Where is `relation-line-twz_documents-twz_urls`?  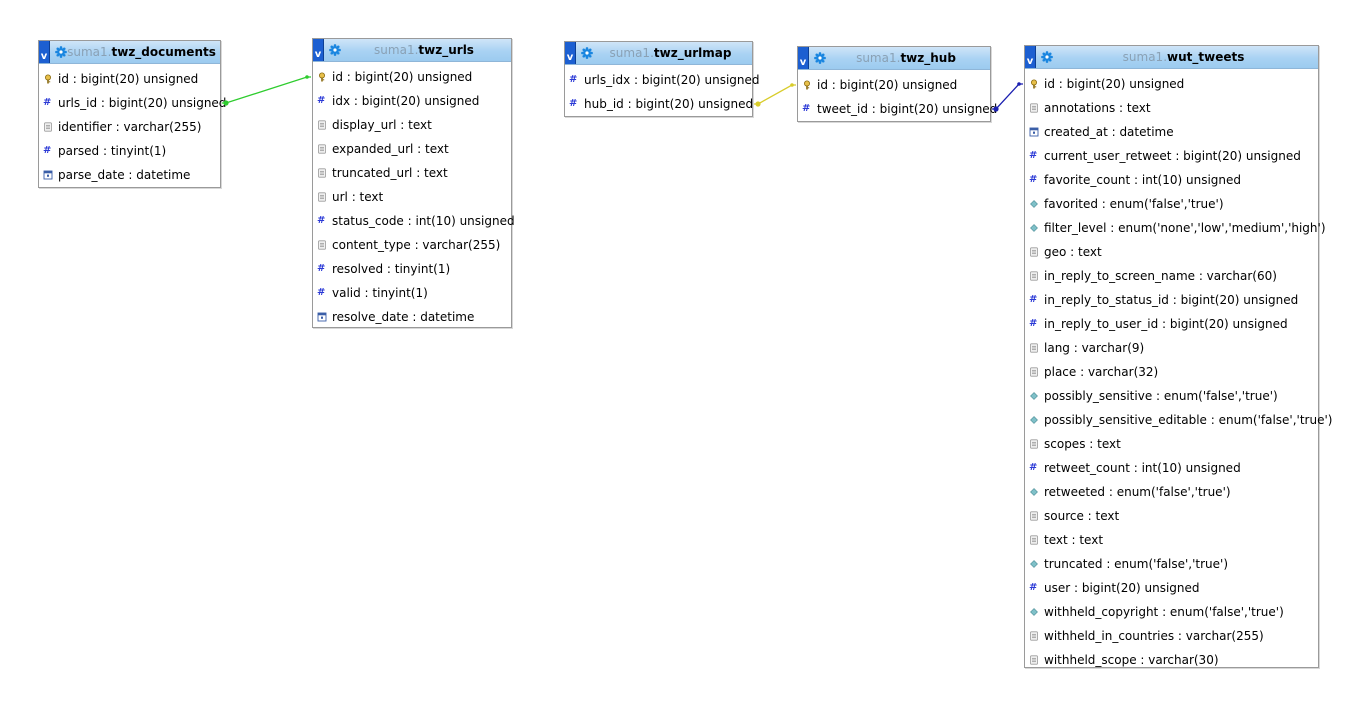
relation-line-twz_documents-twz_urls is located at coordinates (266, 90).